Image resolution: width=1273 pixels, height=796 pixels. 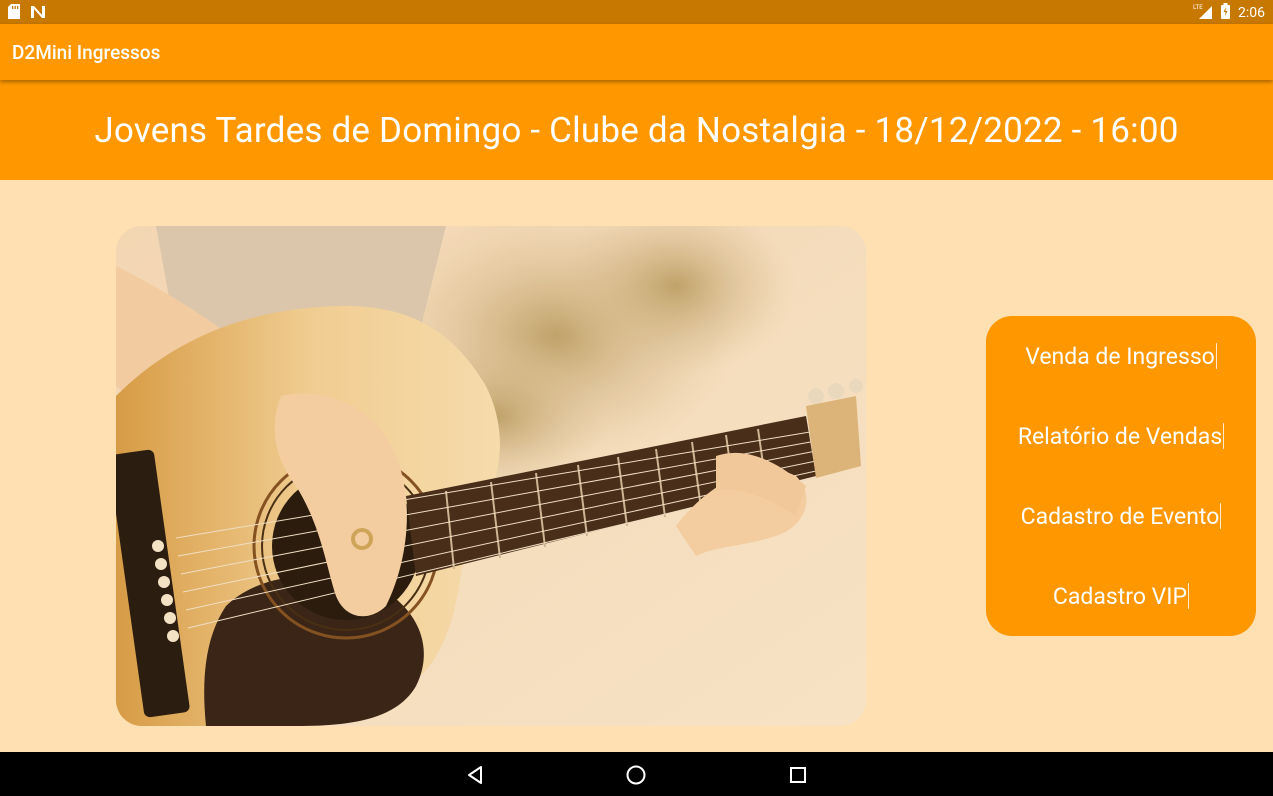 I want to click on app-title: D2Mini Ingressos, so click(x=86, y=52).